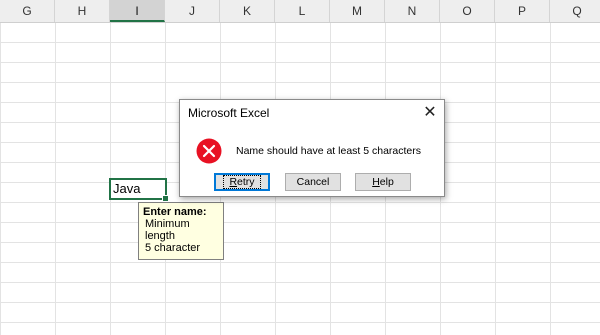 Image resolution: width=600 pixels, height=335 pixels. I want to click on column-header-L: L, so click(302, 11).